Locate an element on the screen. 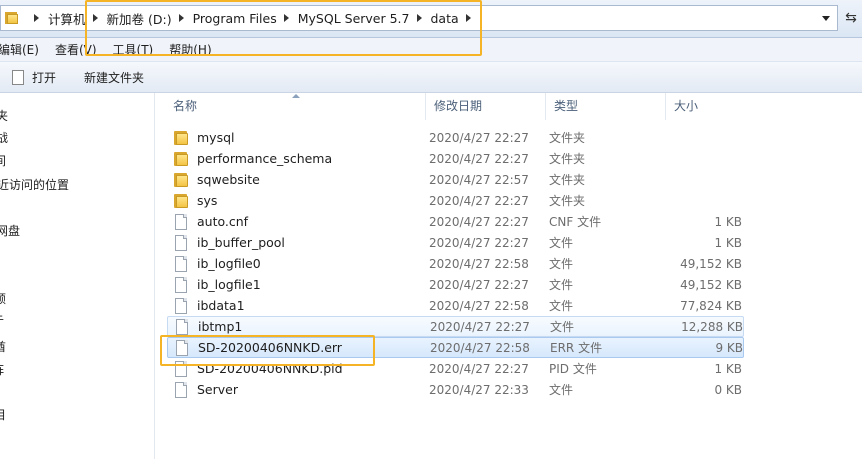 The width and height of the screenshot is (862, 459). sort-up-icon is located at coordinates (296, 96).